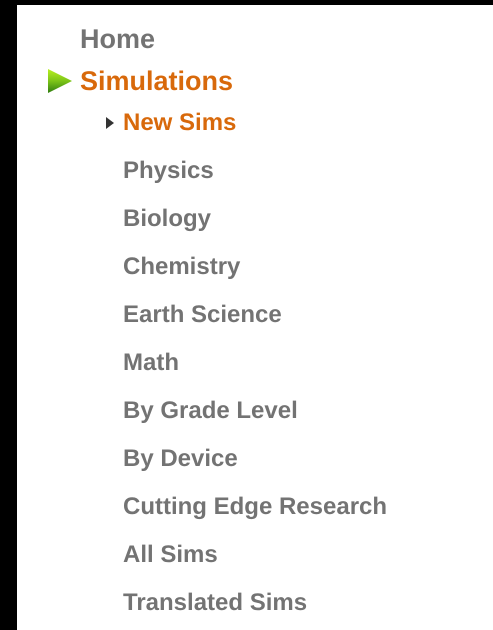  What do you see at coordinates (181, 267) in the screenshot?
I see `submenu-link: Chemistry` at bounding box center [181, 267].